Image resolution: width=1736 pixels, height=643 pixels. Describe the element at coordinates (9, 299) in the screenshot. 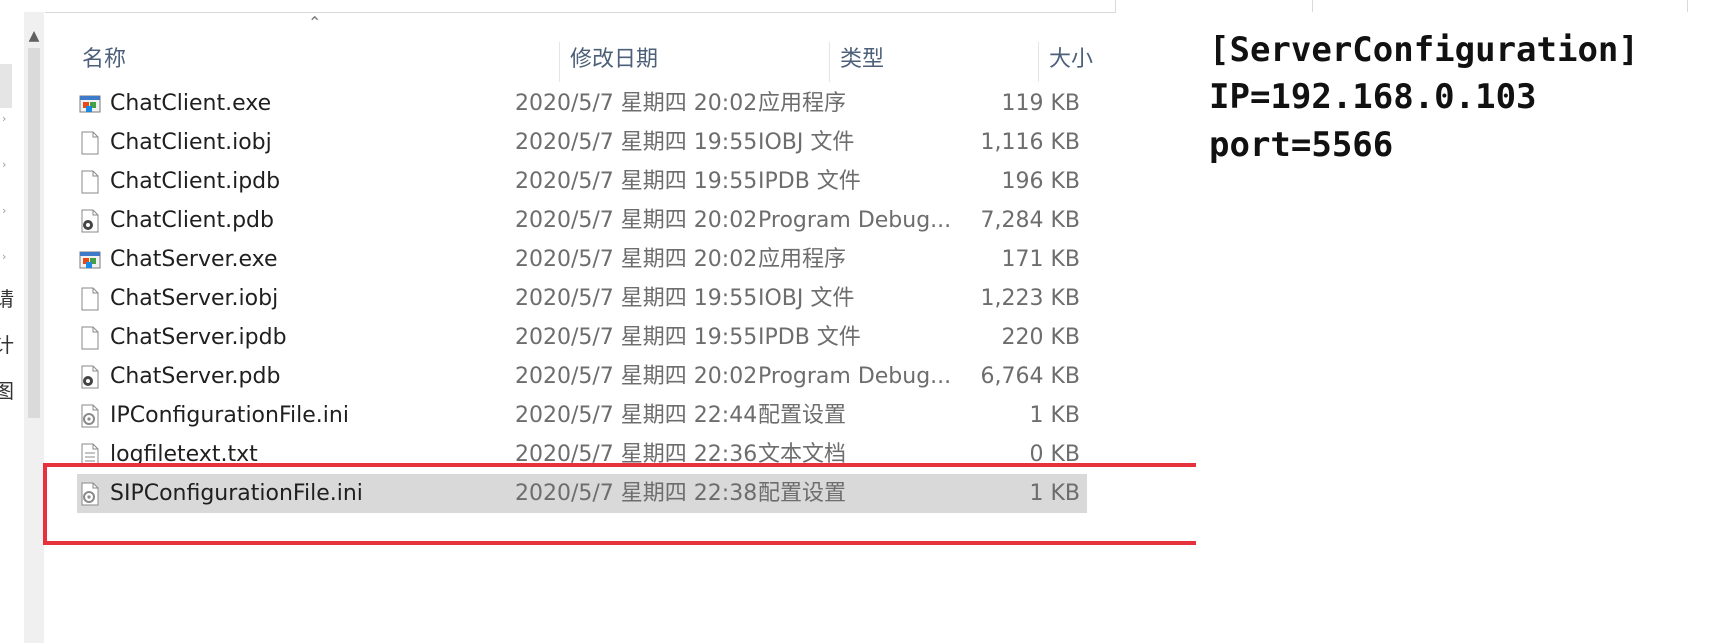

I see `nav-item-fragment: 请` at that location.